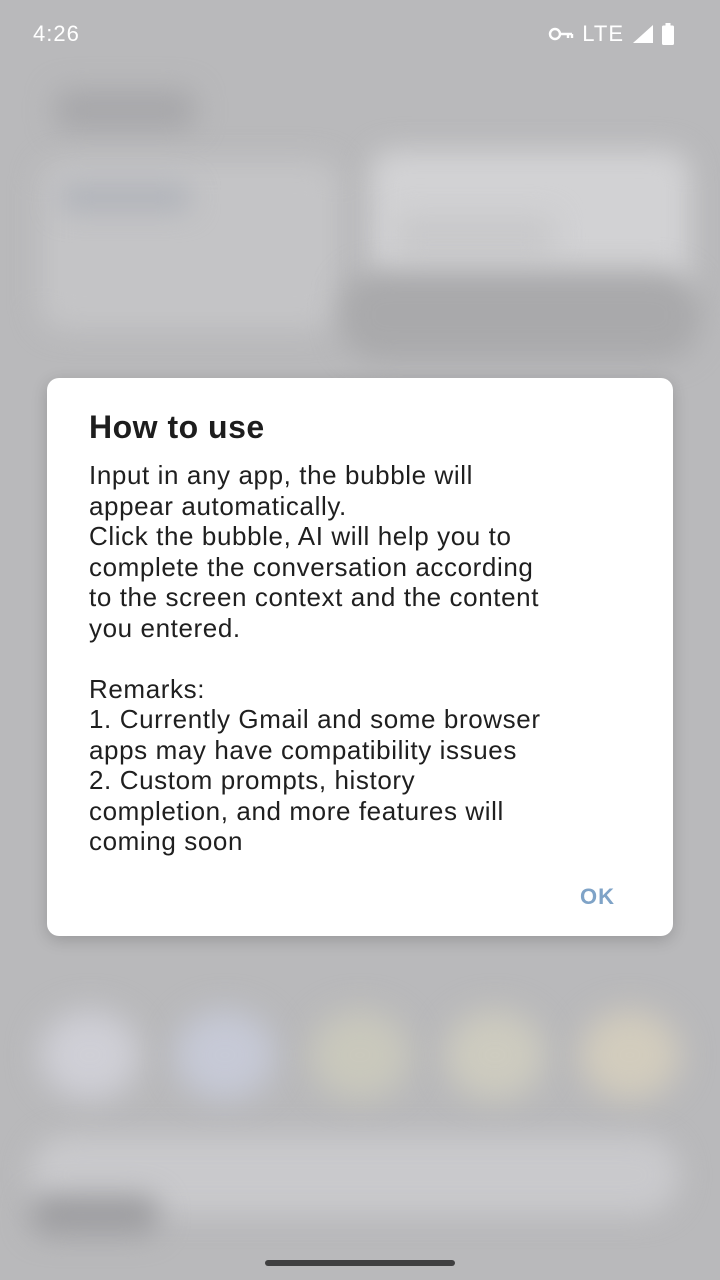 The width and height of the screenshot is (720, 1280). What do you see at coordinates (303, 749) in the screenshot?
I see `remarks-line: apps may have compatibility issues` at bounding box center [303, 749].